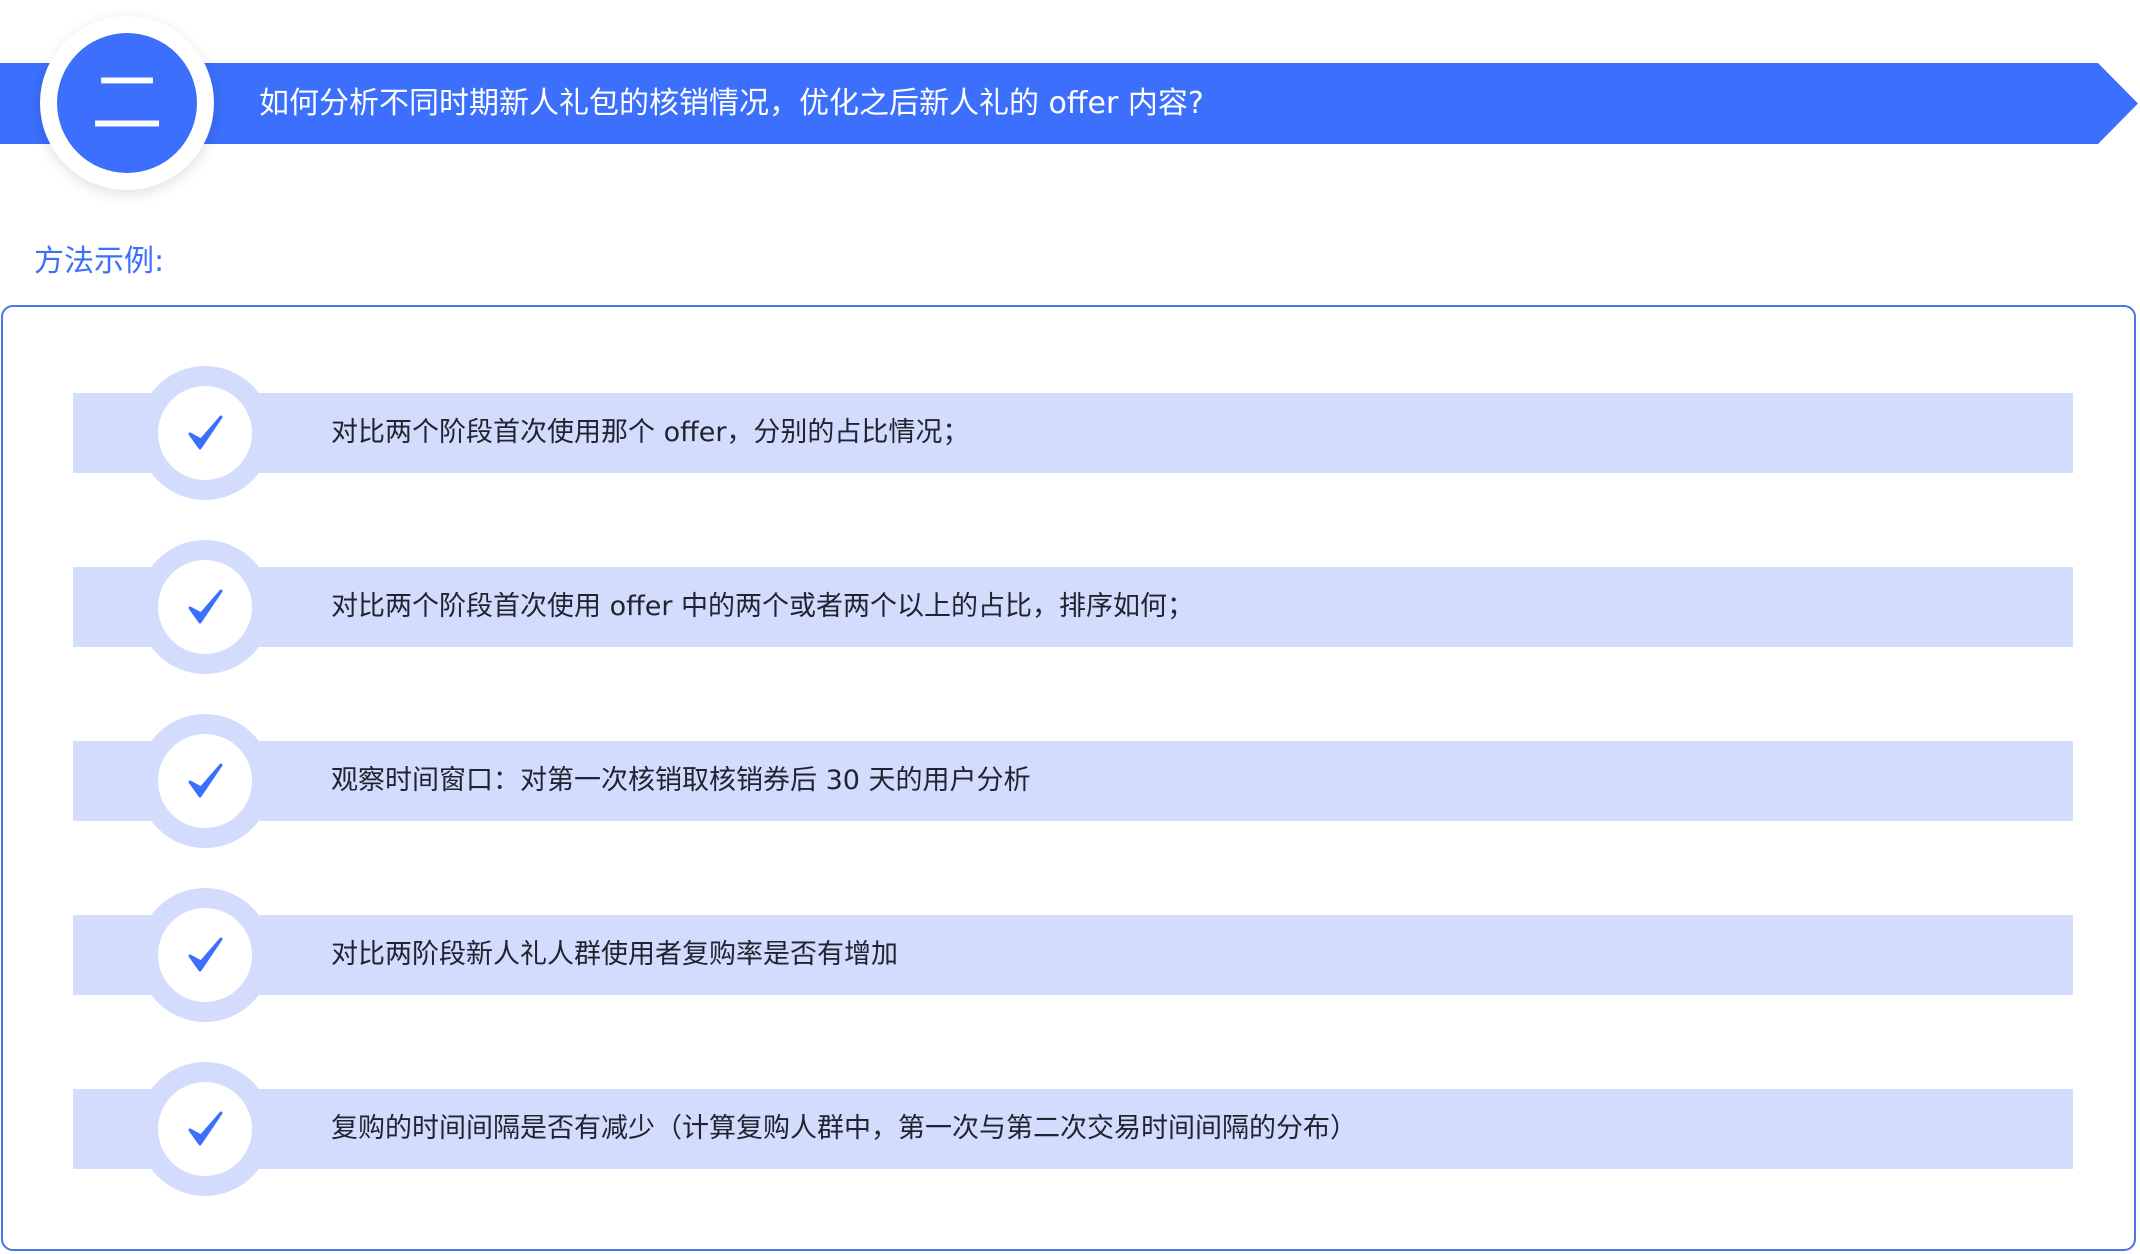 Image resolution: width=2140 pixels, height=1254 pixels. What do you see at coordinates (1073, 781) in the screenshot?
I see `list-item: 观察时间窗口：对第一次核销取核销券后 30 天的用户分析` at bounding box center [1073, 781].